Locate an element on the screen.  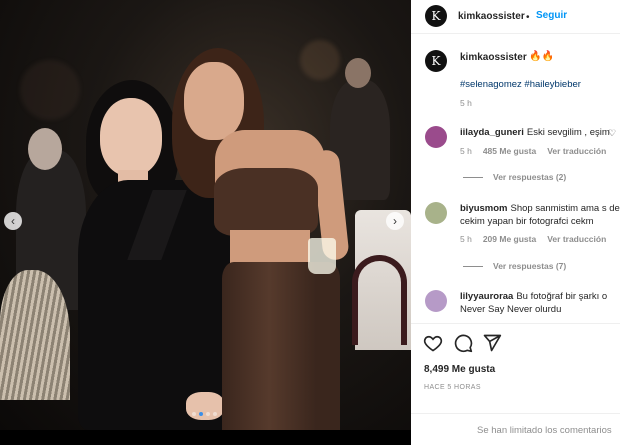
view-replies-label: Ver respuestas (7) is located at coordinates (530, 266).